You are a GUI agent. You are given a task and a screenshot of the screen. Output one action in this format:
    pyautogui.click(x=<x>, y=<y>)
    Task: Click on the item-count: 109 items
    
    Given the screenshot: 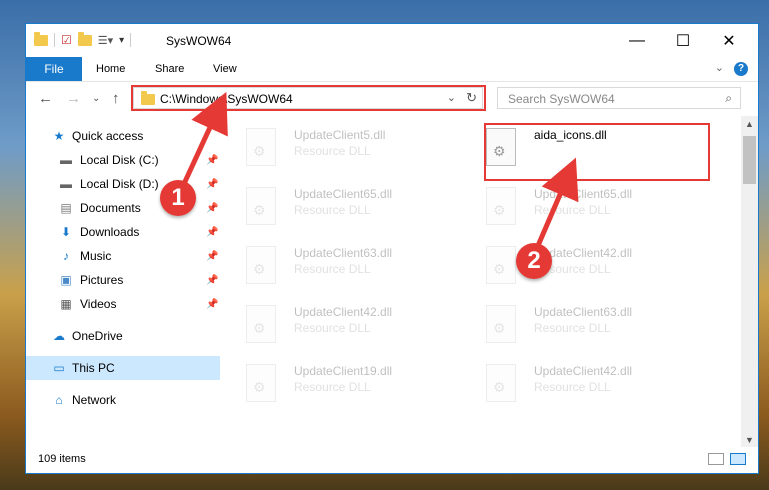 What is the action you would take?
    pyautogui.click(x=62, y=459)
    